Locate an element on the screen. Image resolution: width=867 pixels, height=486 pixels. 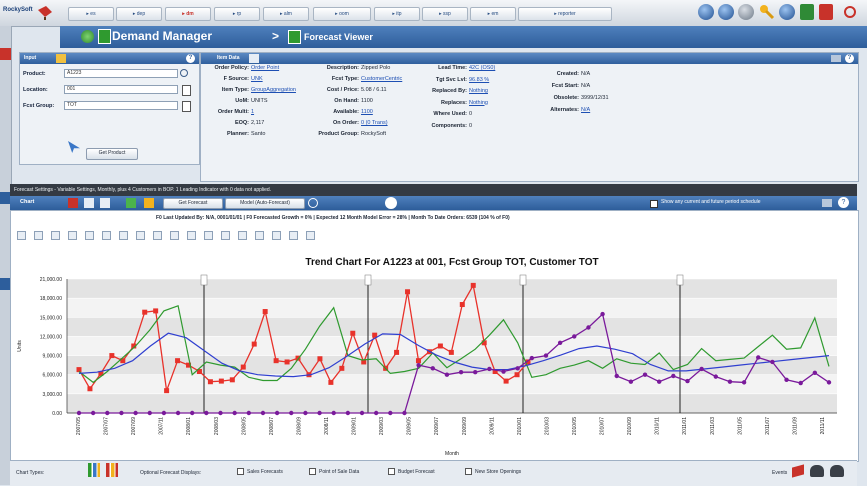
line-view-icon is located at coordinates (105, 203).